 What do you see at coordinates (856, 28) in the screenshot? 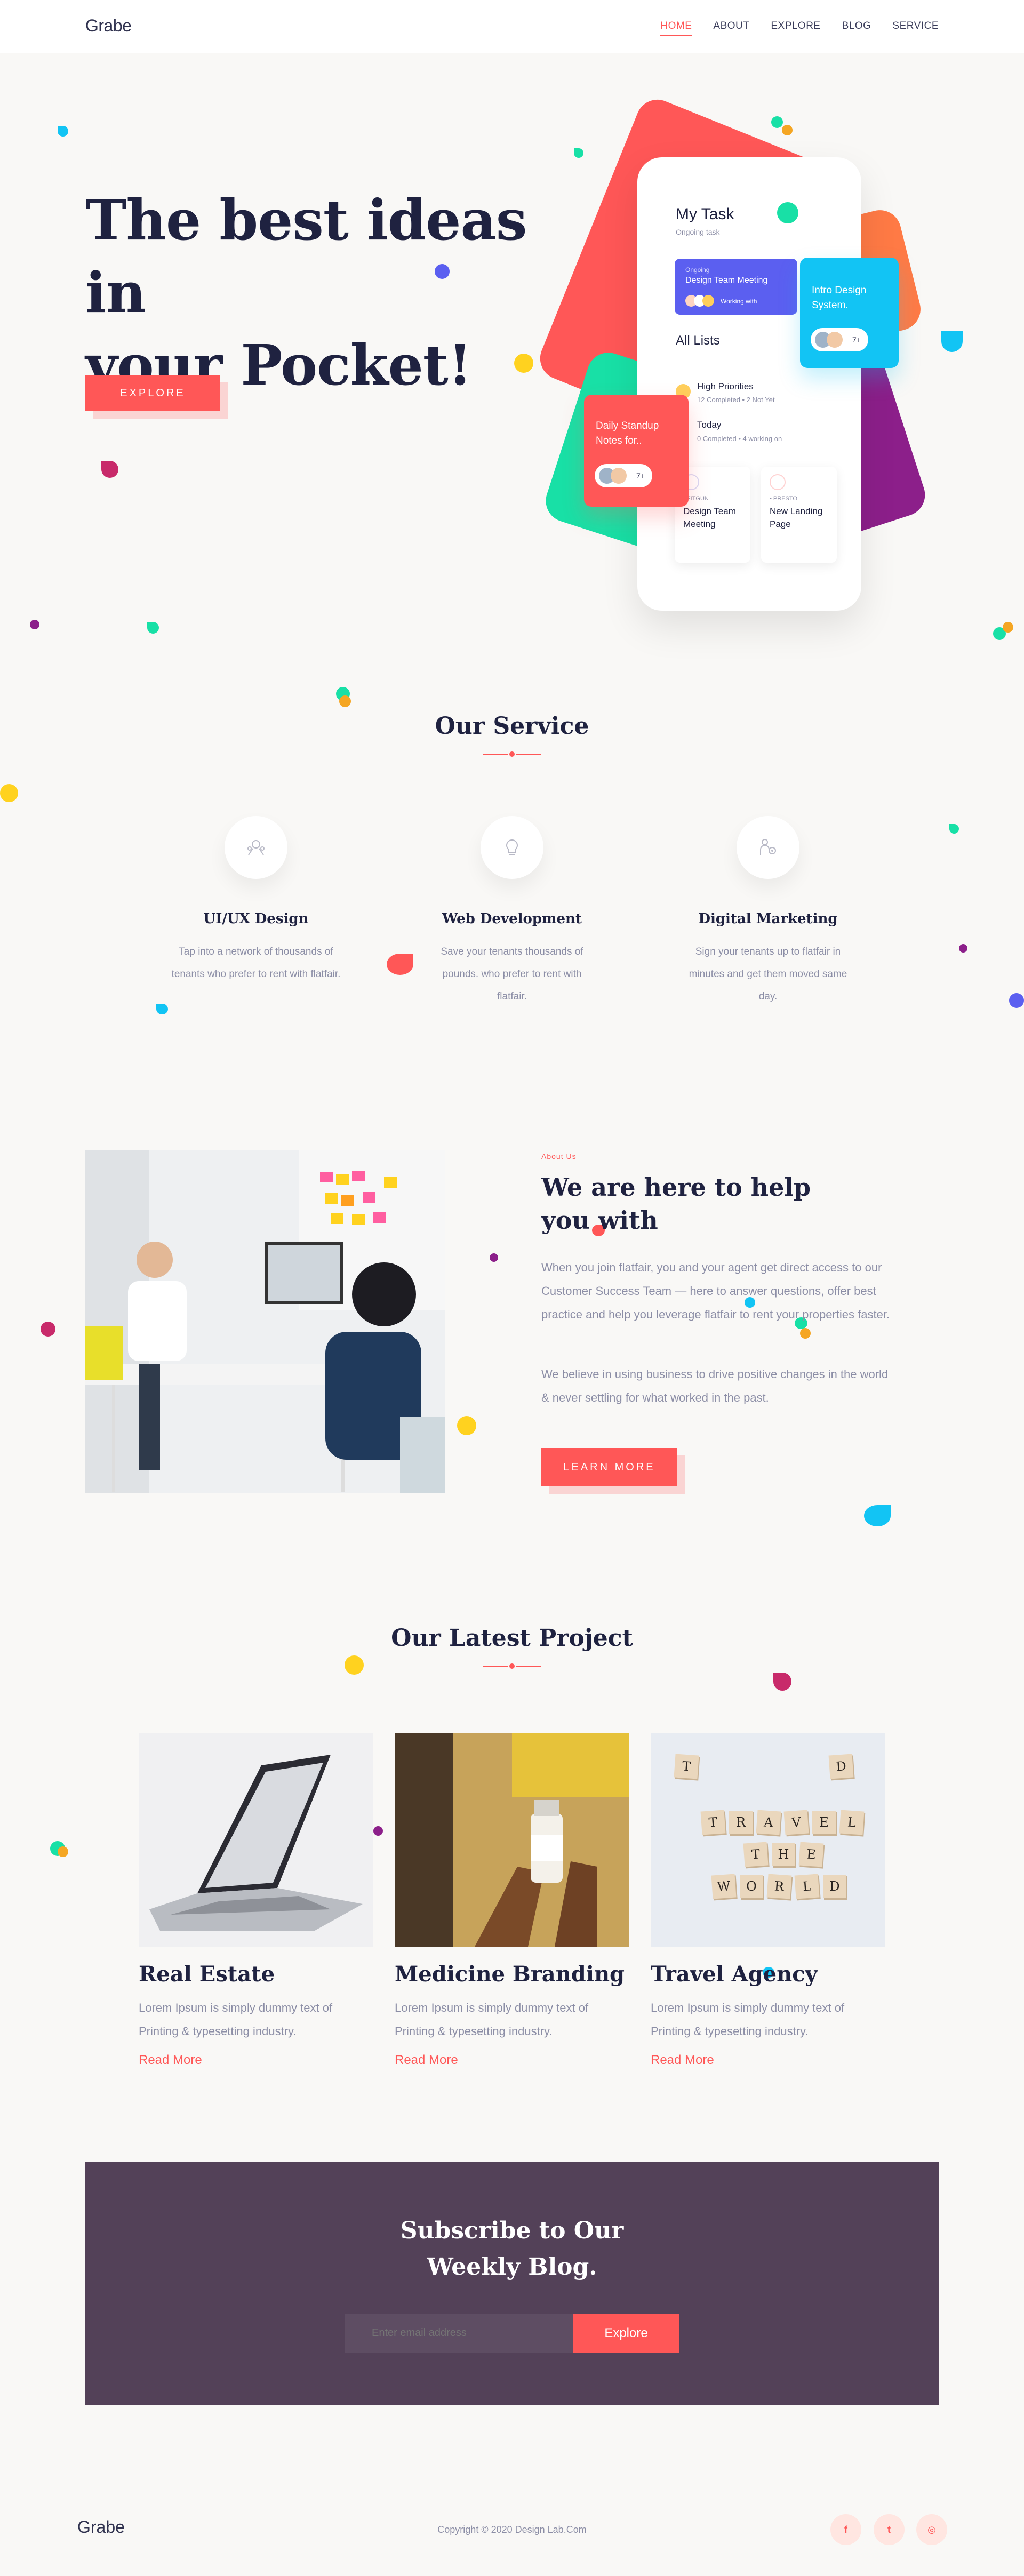
I see `nav-link-blog: BLOG` at bounding box center [856, 28].